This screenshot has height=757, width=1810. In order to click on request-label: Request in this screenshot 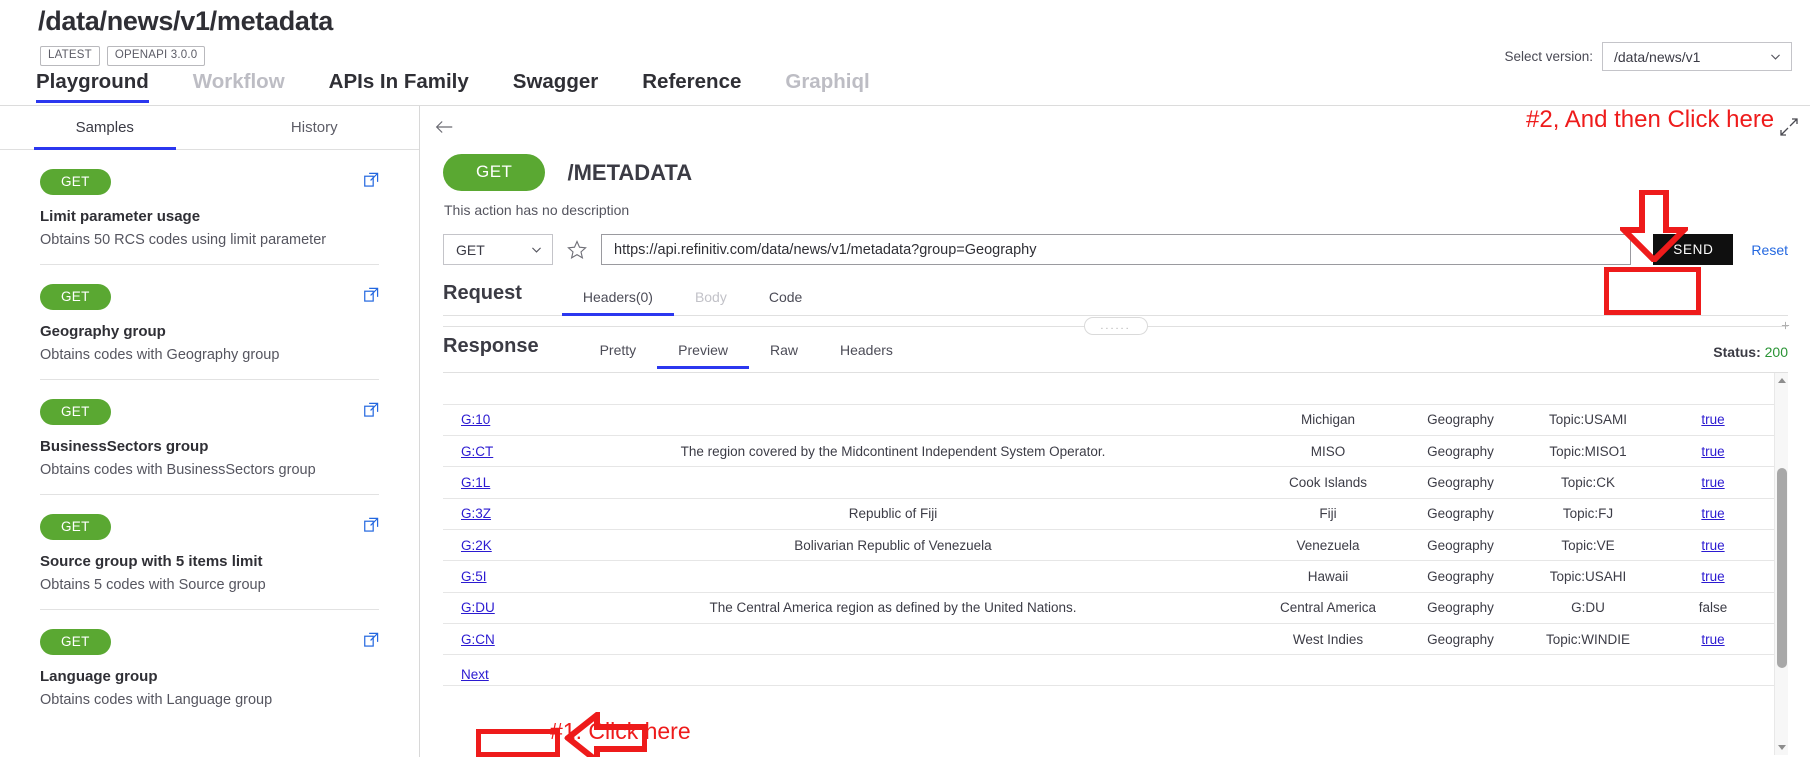, I will do `click(482, 293)`.